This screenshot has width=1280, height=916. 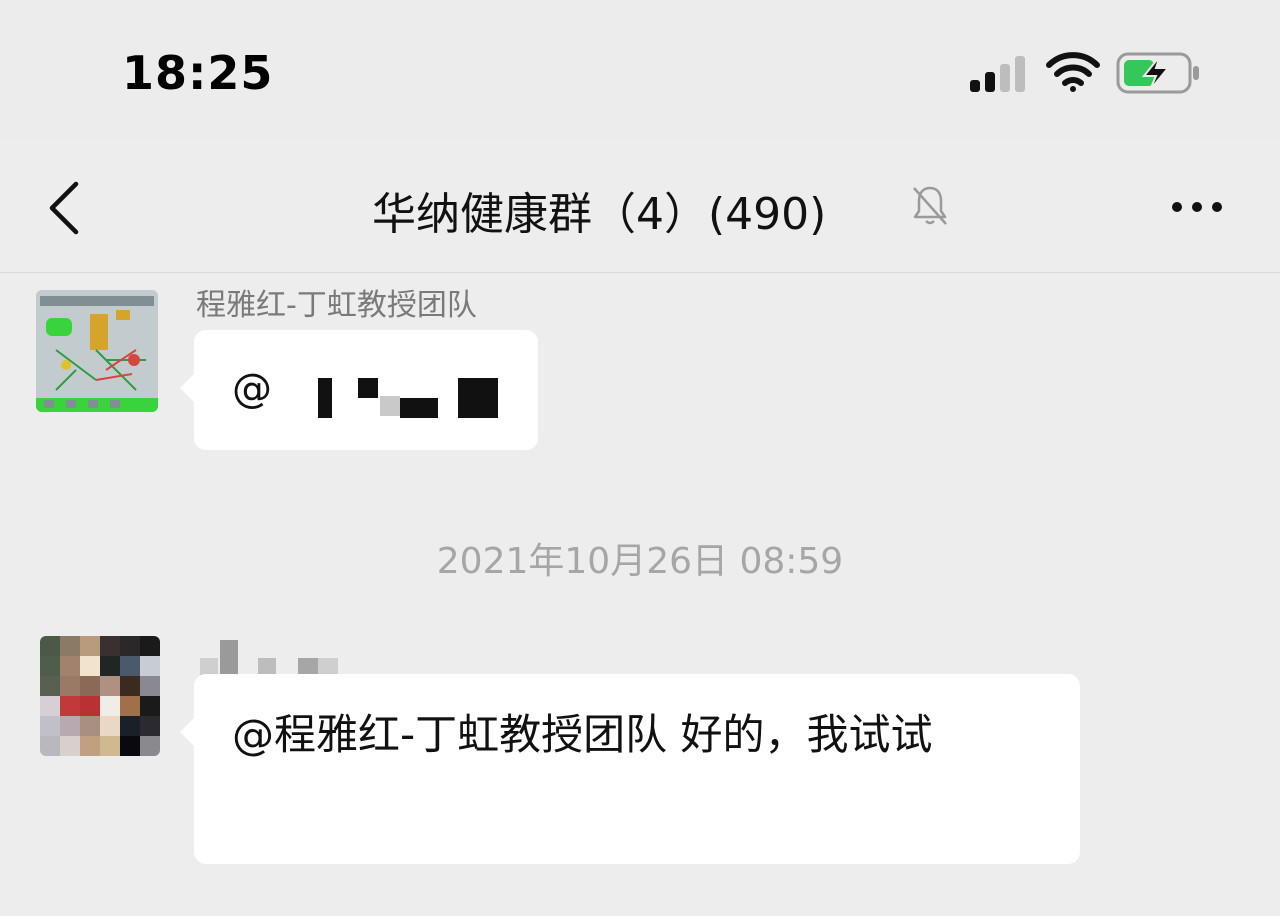 I want to click on pixelated-photo-avatar, so click(x=100, y=696).